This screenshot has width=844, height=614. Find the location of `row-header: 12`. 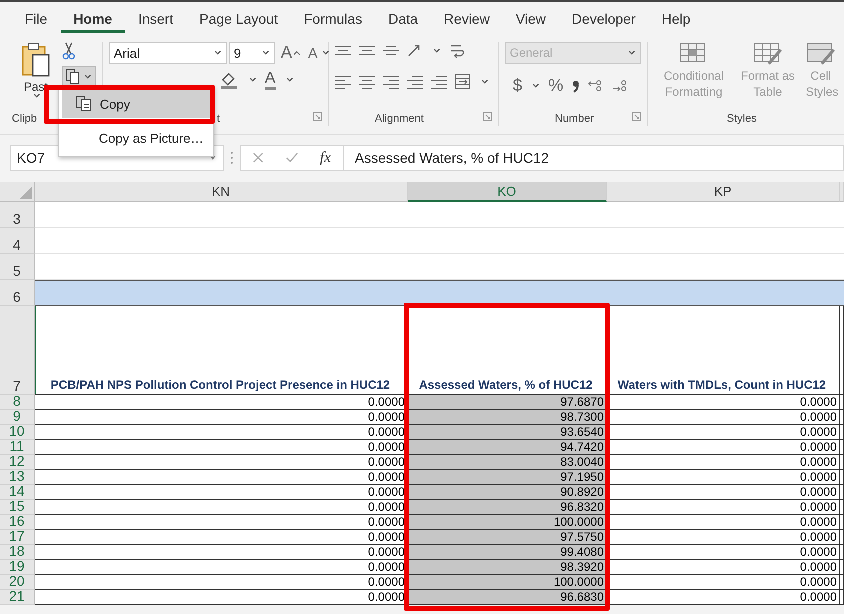

row-header: 12 is located at coordinates (17, 462).